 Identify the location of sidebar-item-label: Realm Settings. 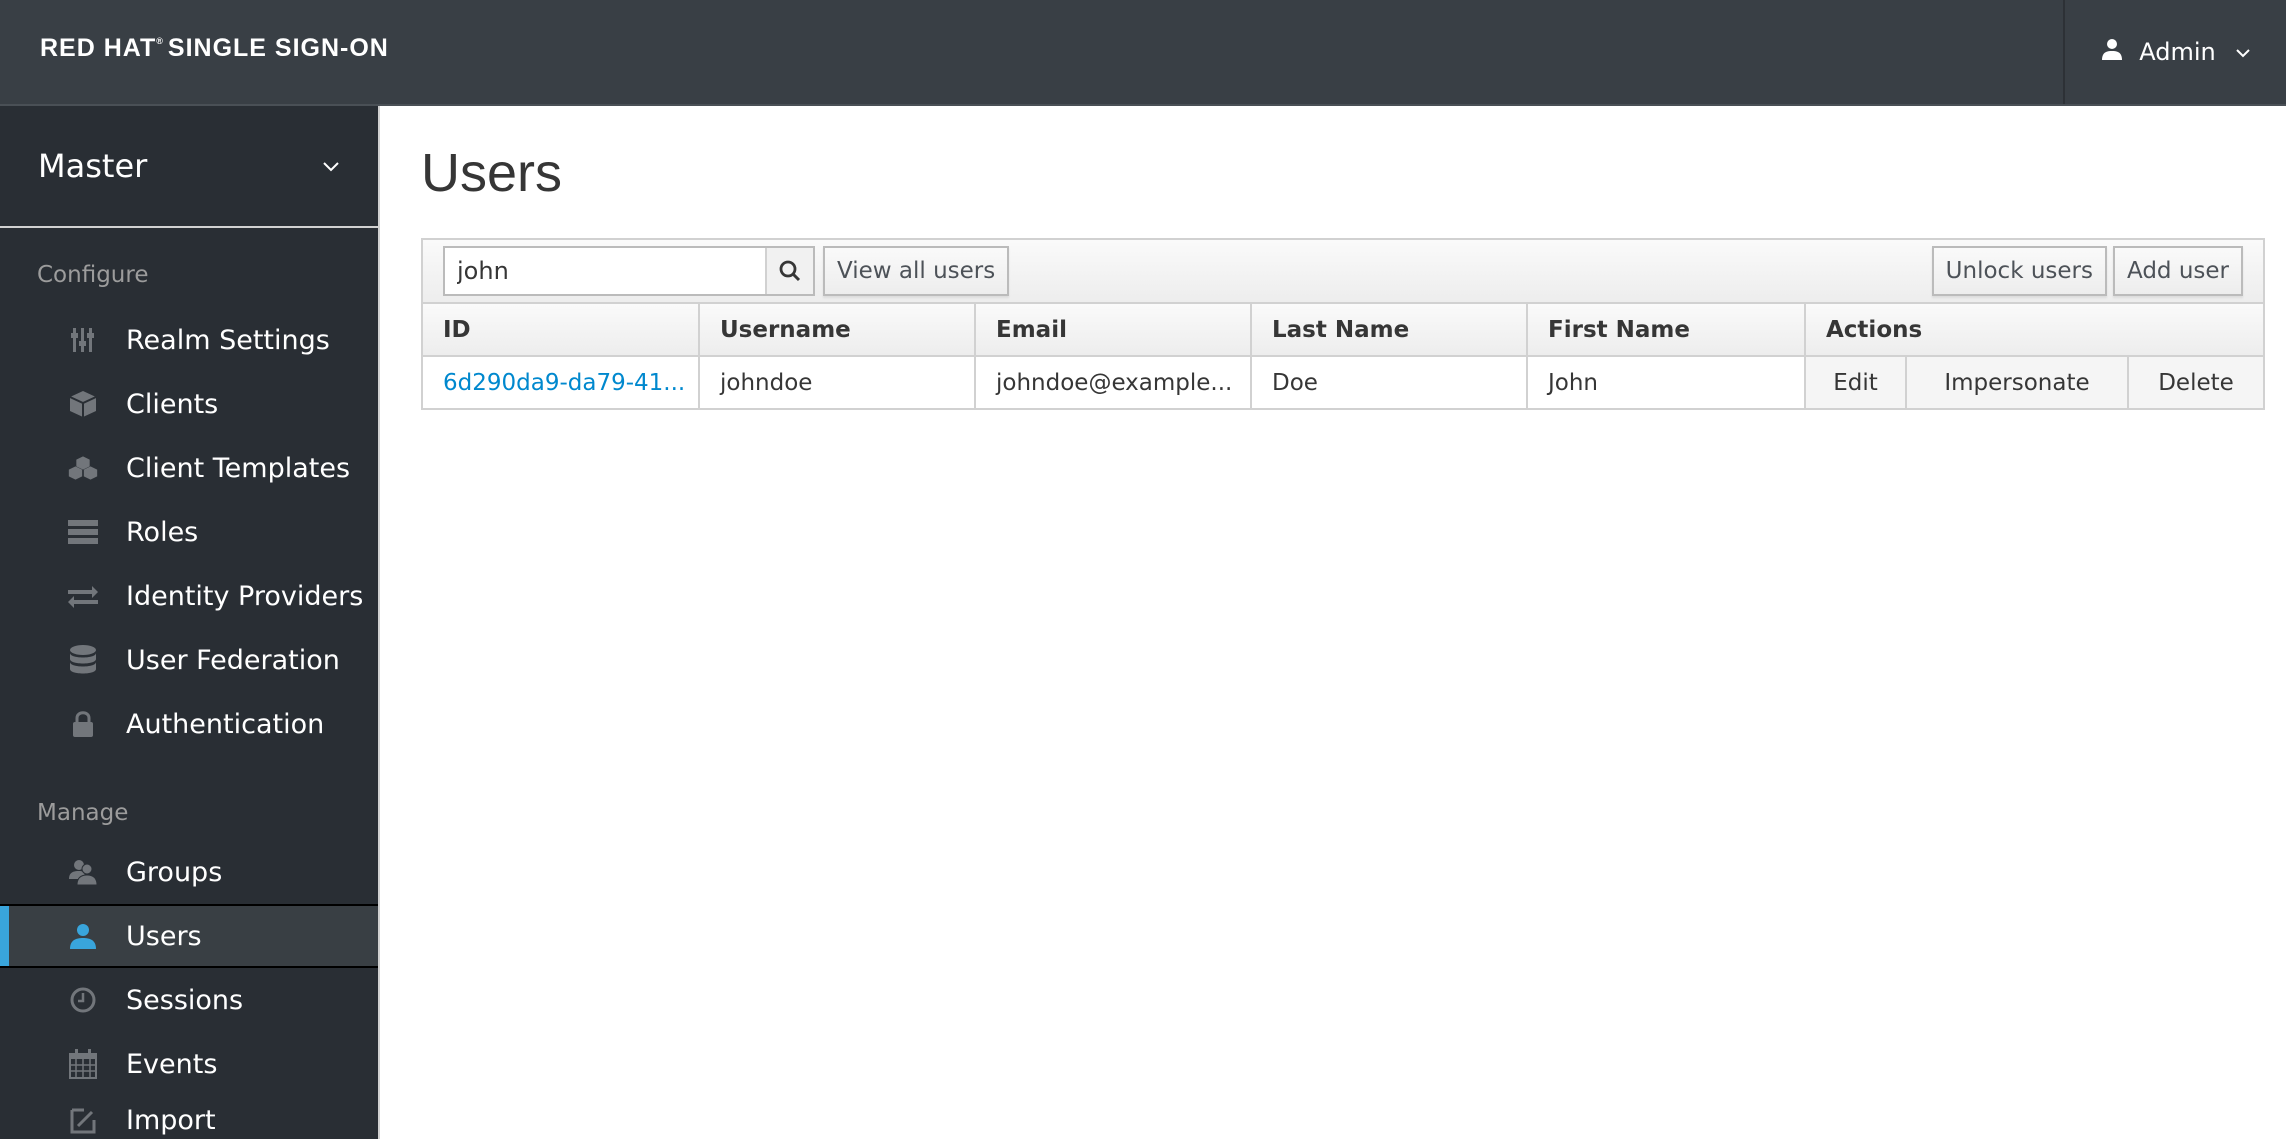
(228, 340).